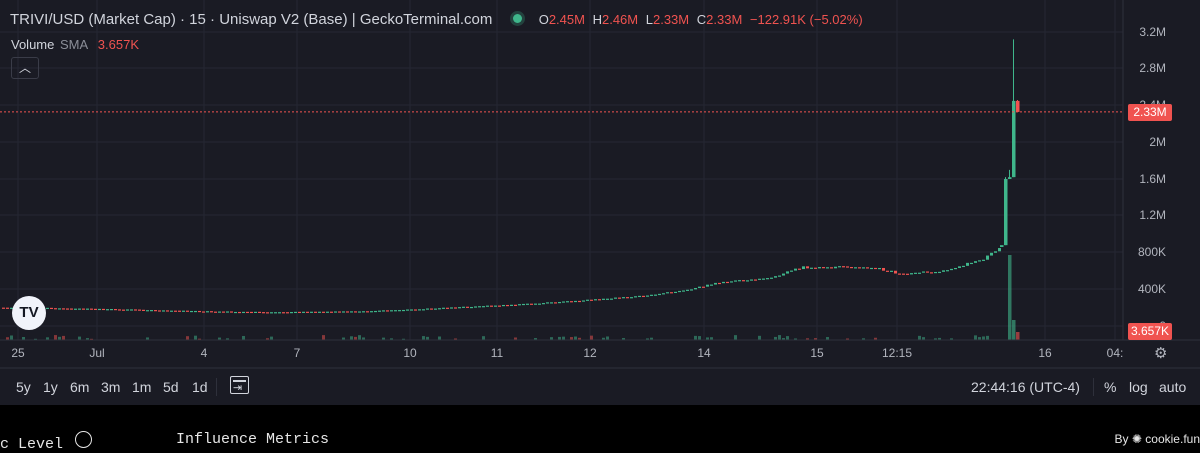 The image size is (1200, 453). What do you see at coordinates (1110, 387) in the screenshot?
I see `percent-scale-toggle: %` at bounding box center [1110, 387].